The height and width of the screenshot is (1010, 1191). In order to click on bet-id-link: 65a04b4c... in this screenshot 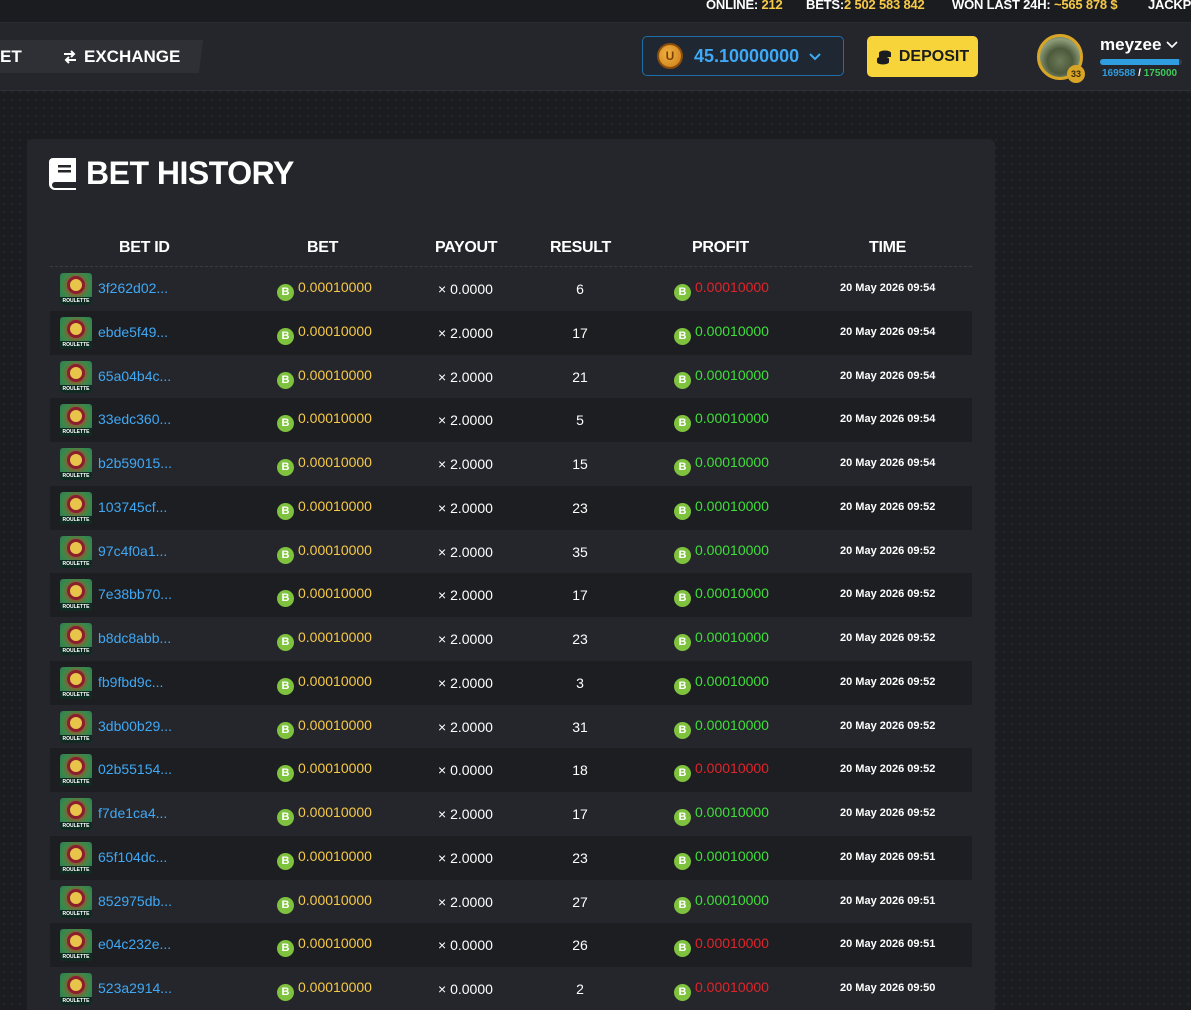, I will do `click(134, 376)`.